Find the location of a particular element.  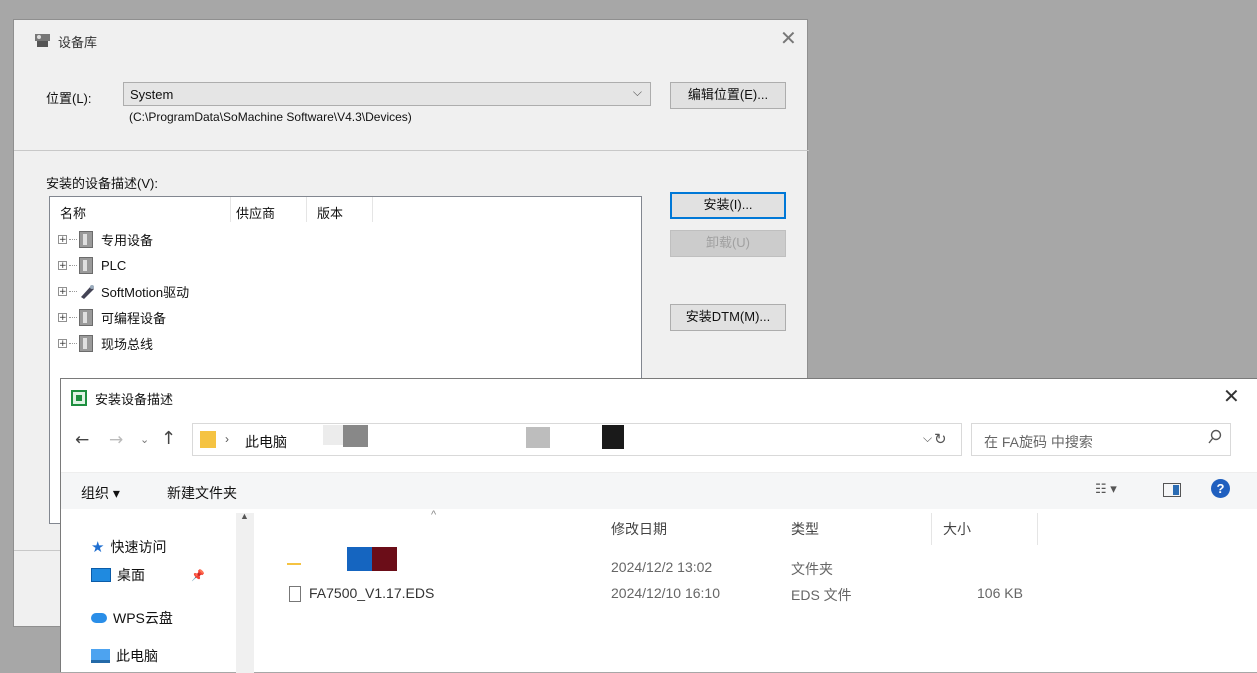

file-type: EDS 文件 is located at coordinates (821, 595).